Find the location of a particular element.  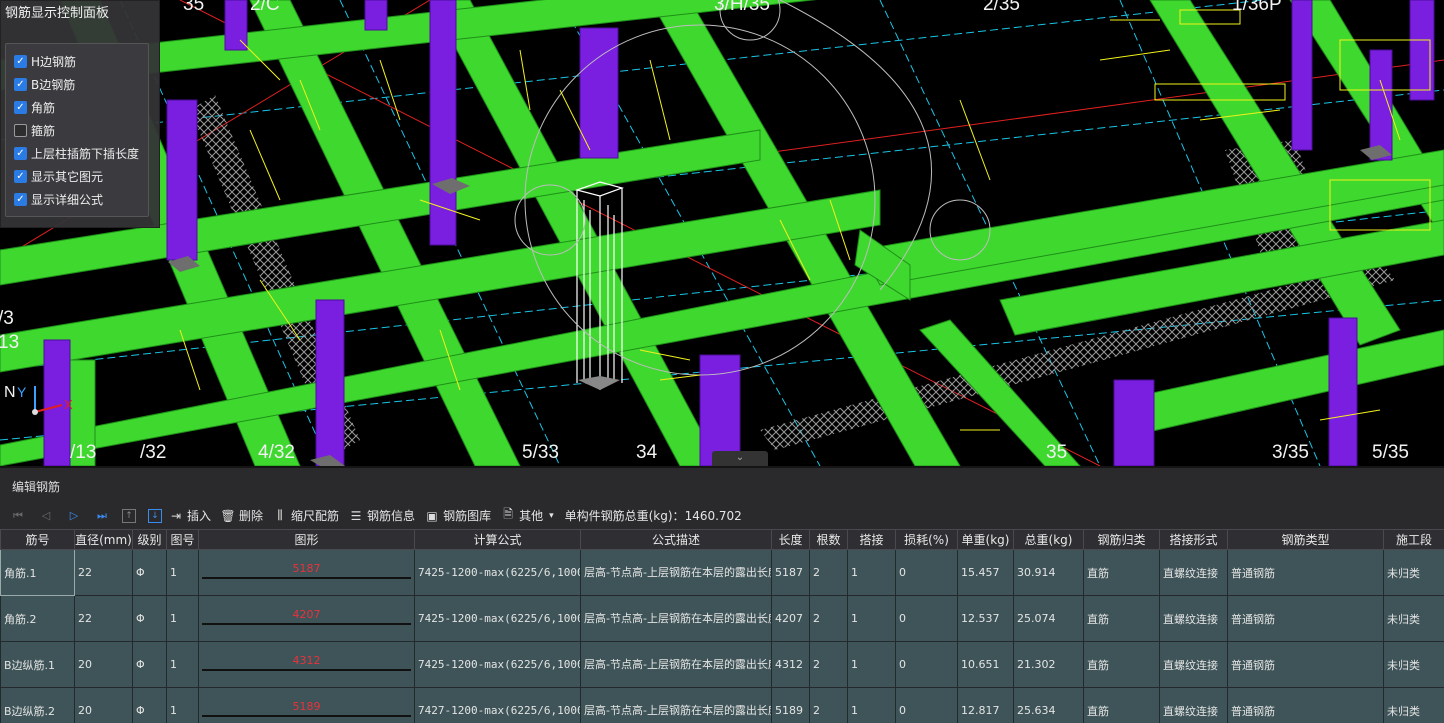

rebar-info-button: ☰ 钢筋信息 is located at coordinates (381, 515).